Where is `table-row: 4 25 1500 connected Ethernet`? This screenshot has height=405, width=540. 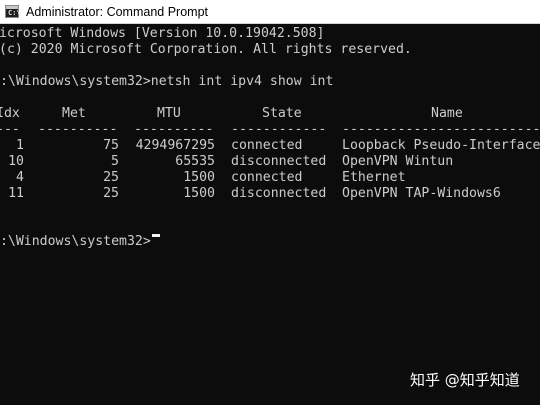 table-row: 4 25 1500 connected Ethernet is located at coordinates (270, 178).